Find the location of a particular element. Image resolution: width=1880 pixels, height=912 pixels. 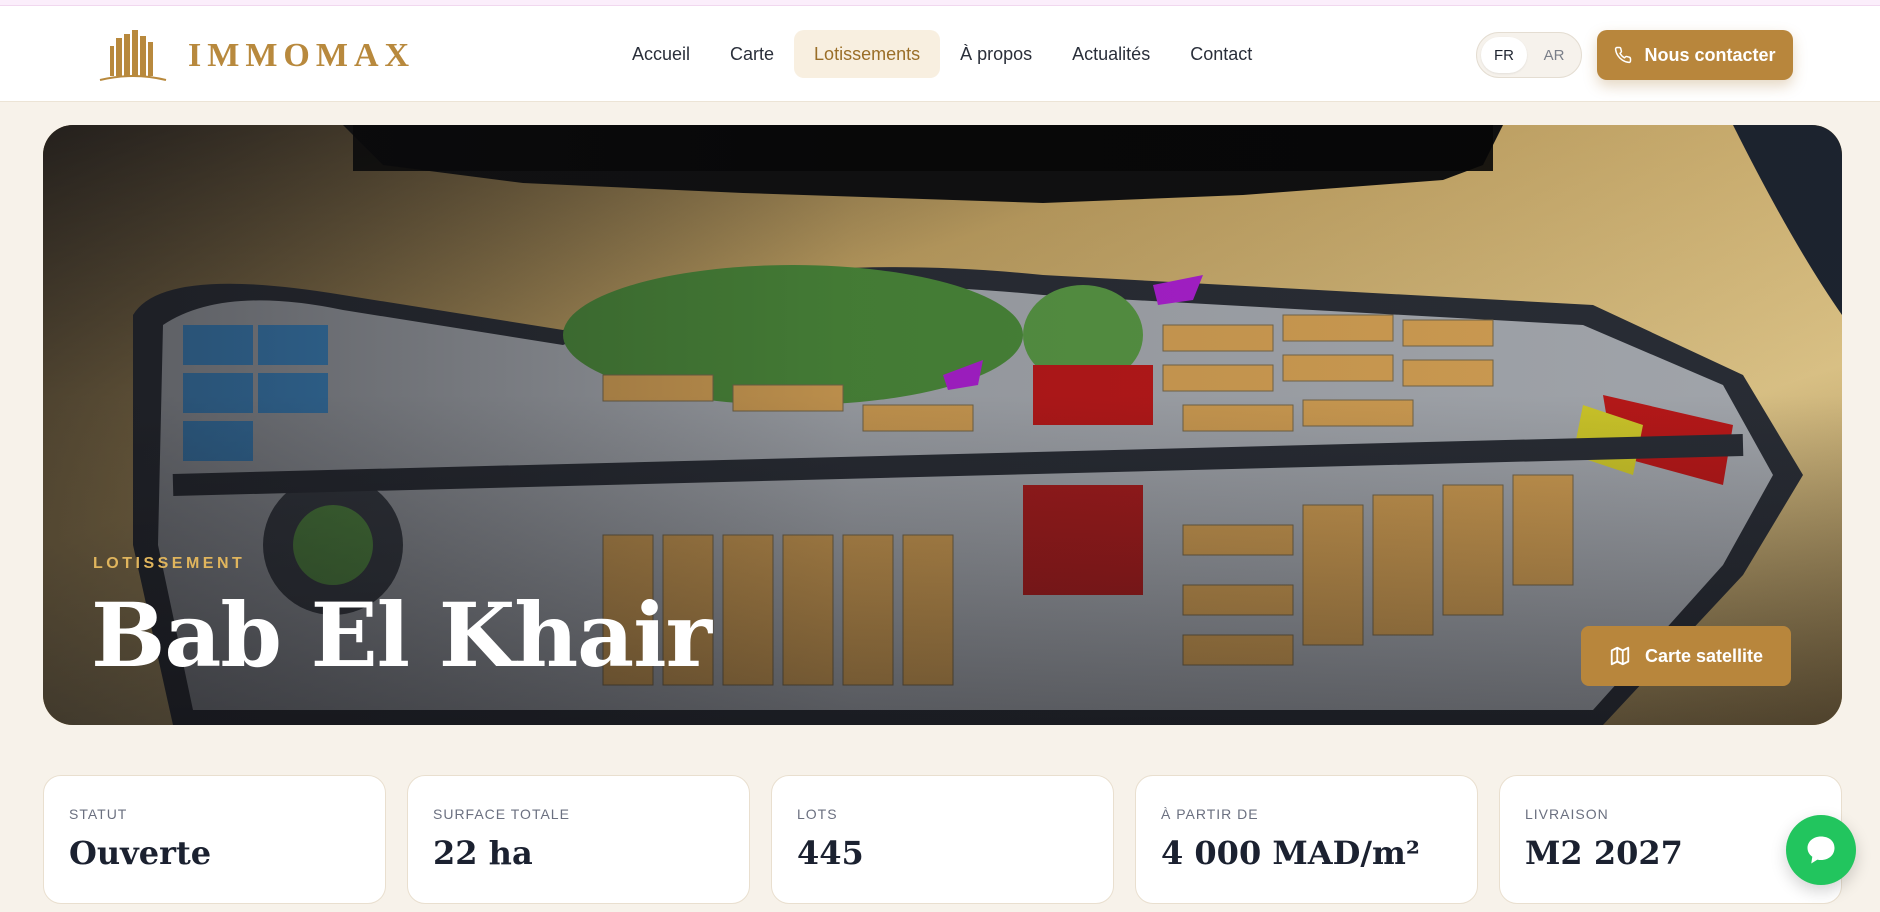

stat-card-statut: STATUT Ouverte is located at coordinates (214, 839).